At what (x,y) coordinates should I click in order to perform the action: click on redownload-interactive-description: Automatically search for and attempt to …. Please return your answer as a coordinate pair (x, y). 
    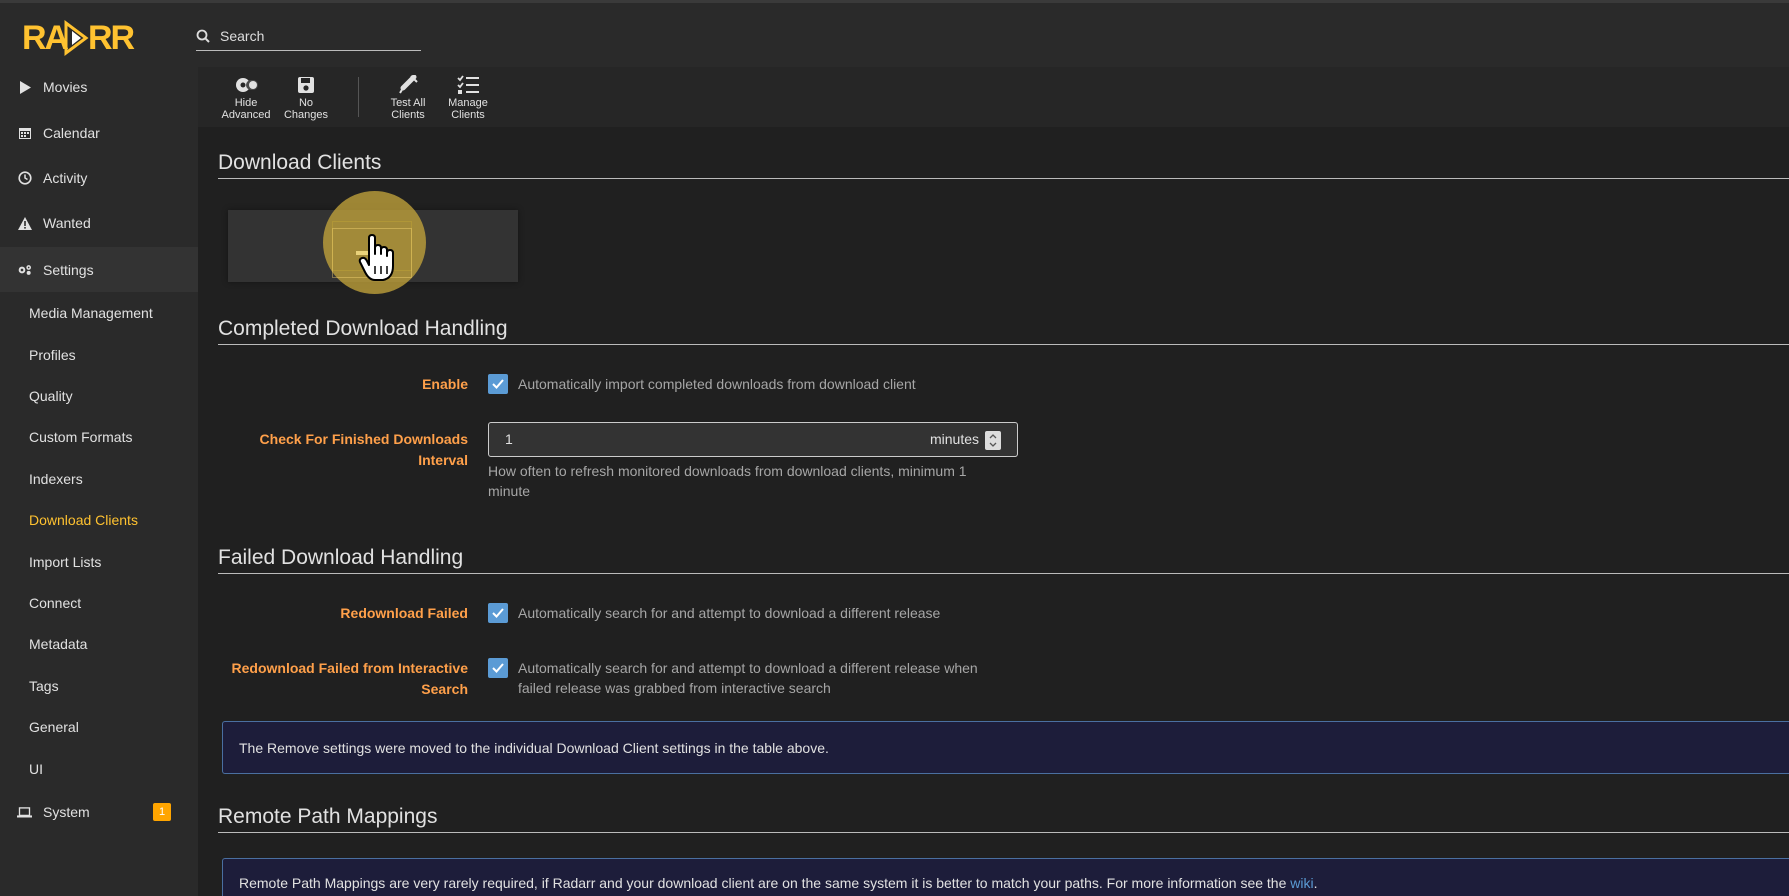
    Looking at the image, I should click on (748, 678).